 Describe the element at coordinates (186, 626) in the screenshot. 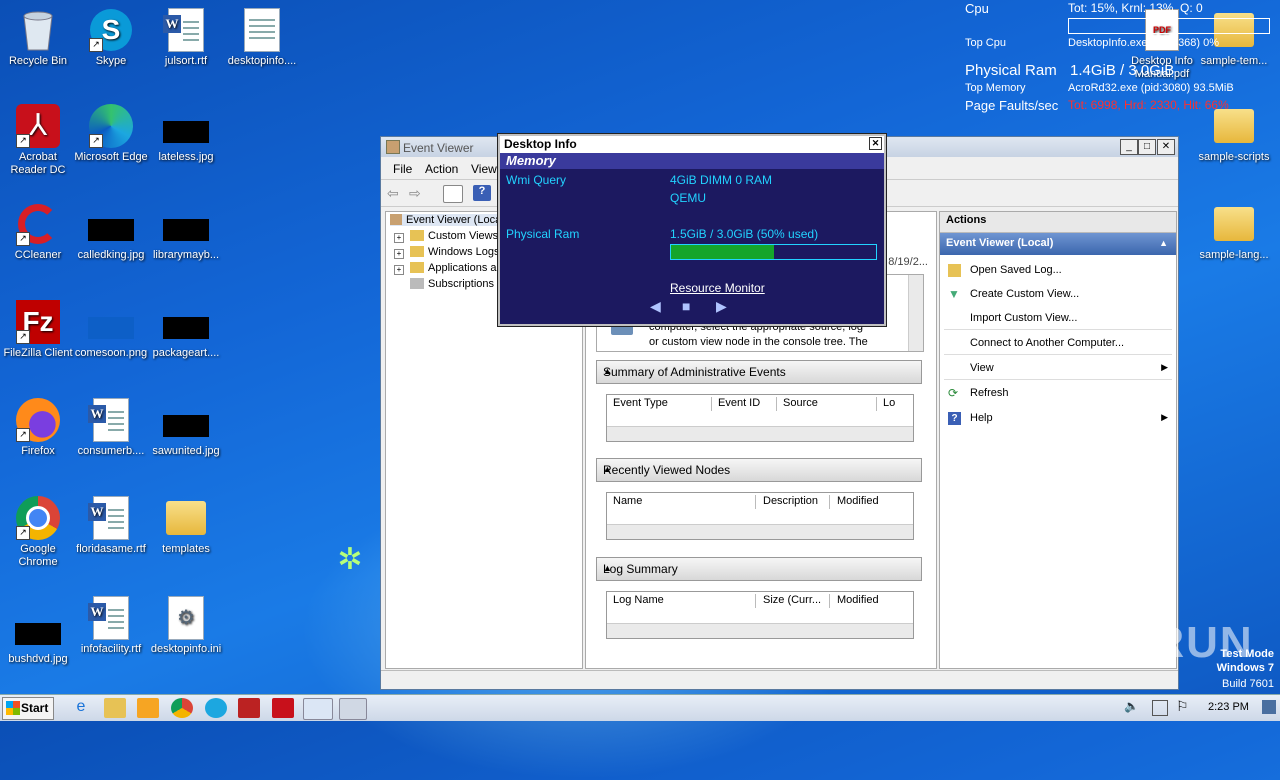

I see `desktop-icon-desktopinfo-ini: ⚙ desktopinfo.ini` at that location.